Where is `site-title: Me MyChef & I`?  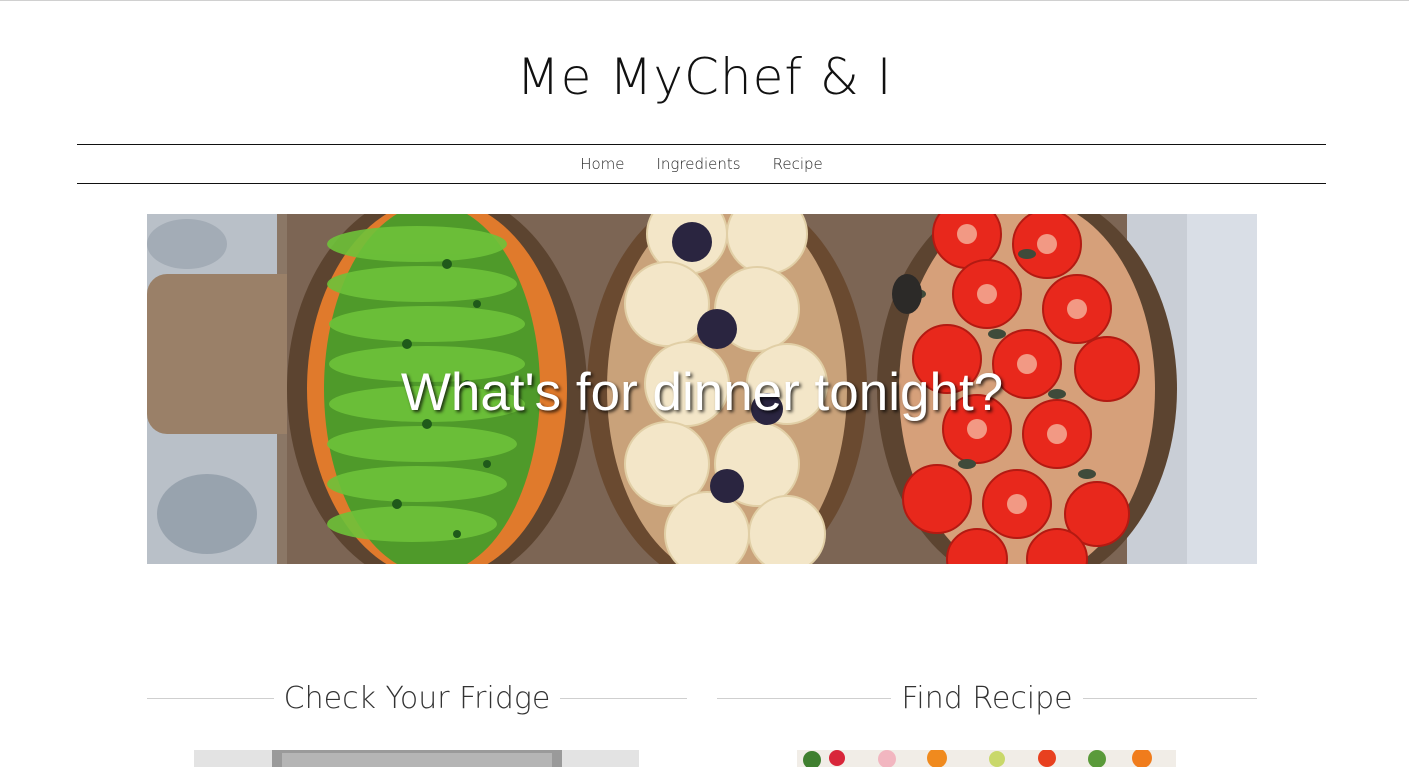
site-title: Me MyChef & I is located at coordinates (704, 77).